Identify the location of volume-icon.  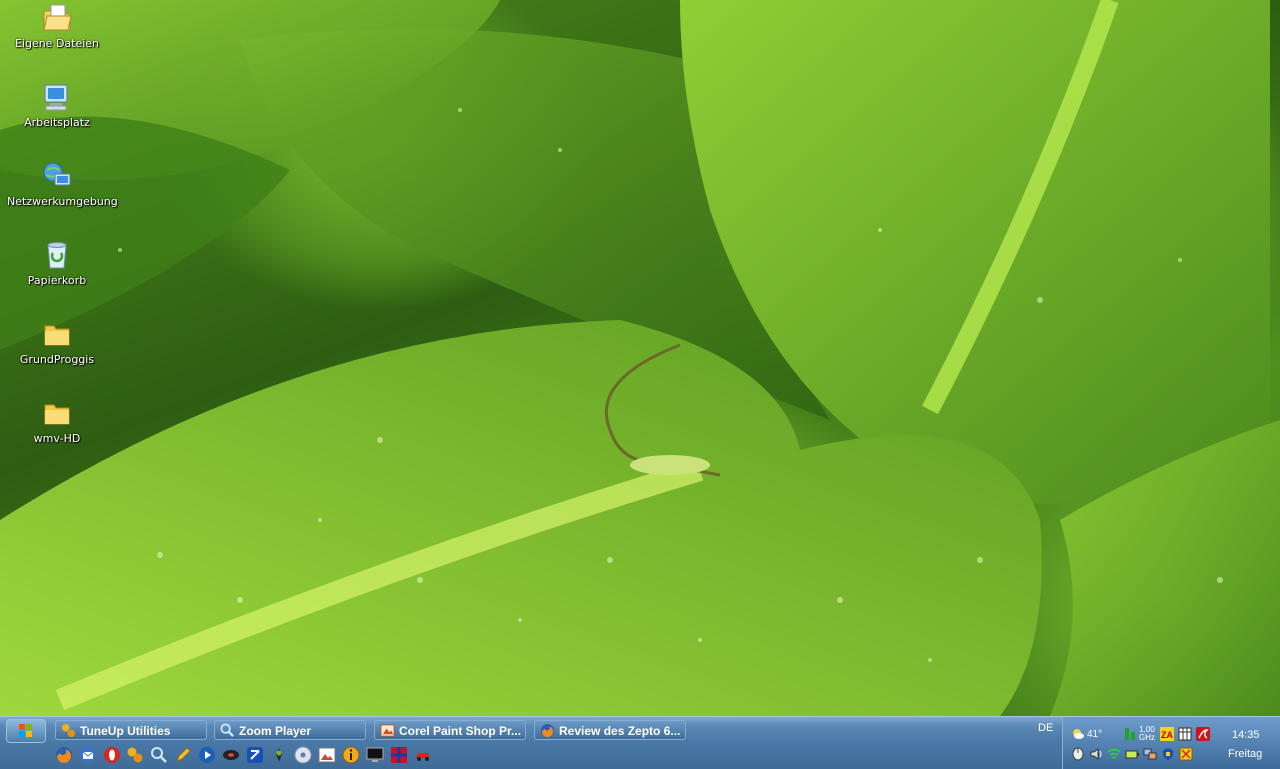
(1096, 754).